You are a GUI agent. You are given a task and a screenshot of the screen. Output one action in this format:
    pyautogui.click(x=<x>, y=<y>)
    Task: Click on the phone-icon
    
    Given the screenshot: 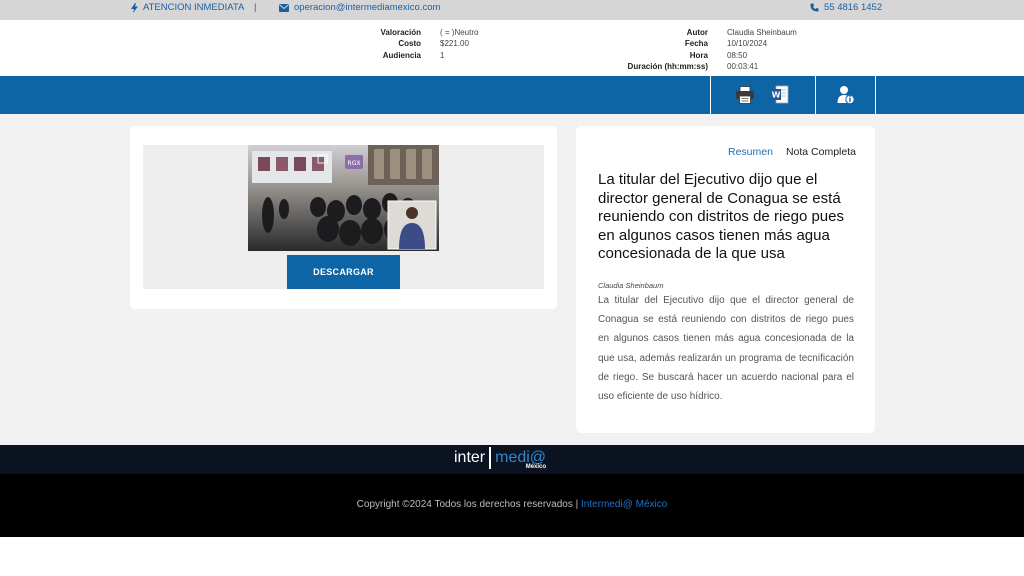 What is the action you would take?
    pyautogui.click(x=814, y=7)
    